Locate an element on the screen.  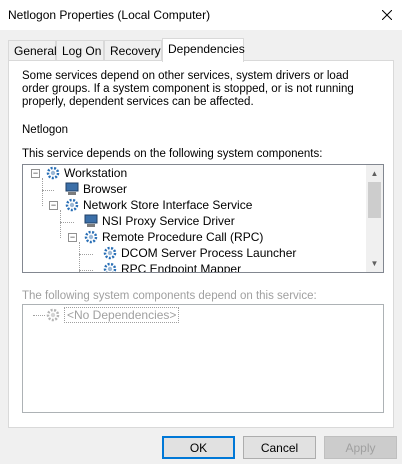
tree-node-rpc-endpoint-mapper: RPC Endpoint Mapper is located at coordinates (172, 267).